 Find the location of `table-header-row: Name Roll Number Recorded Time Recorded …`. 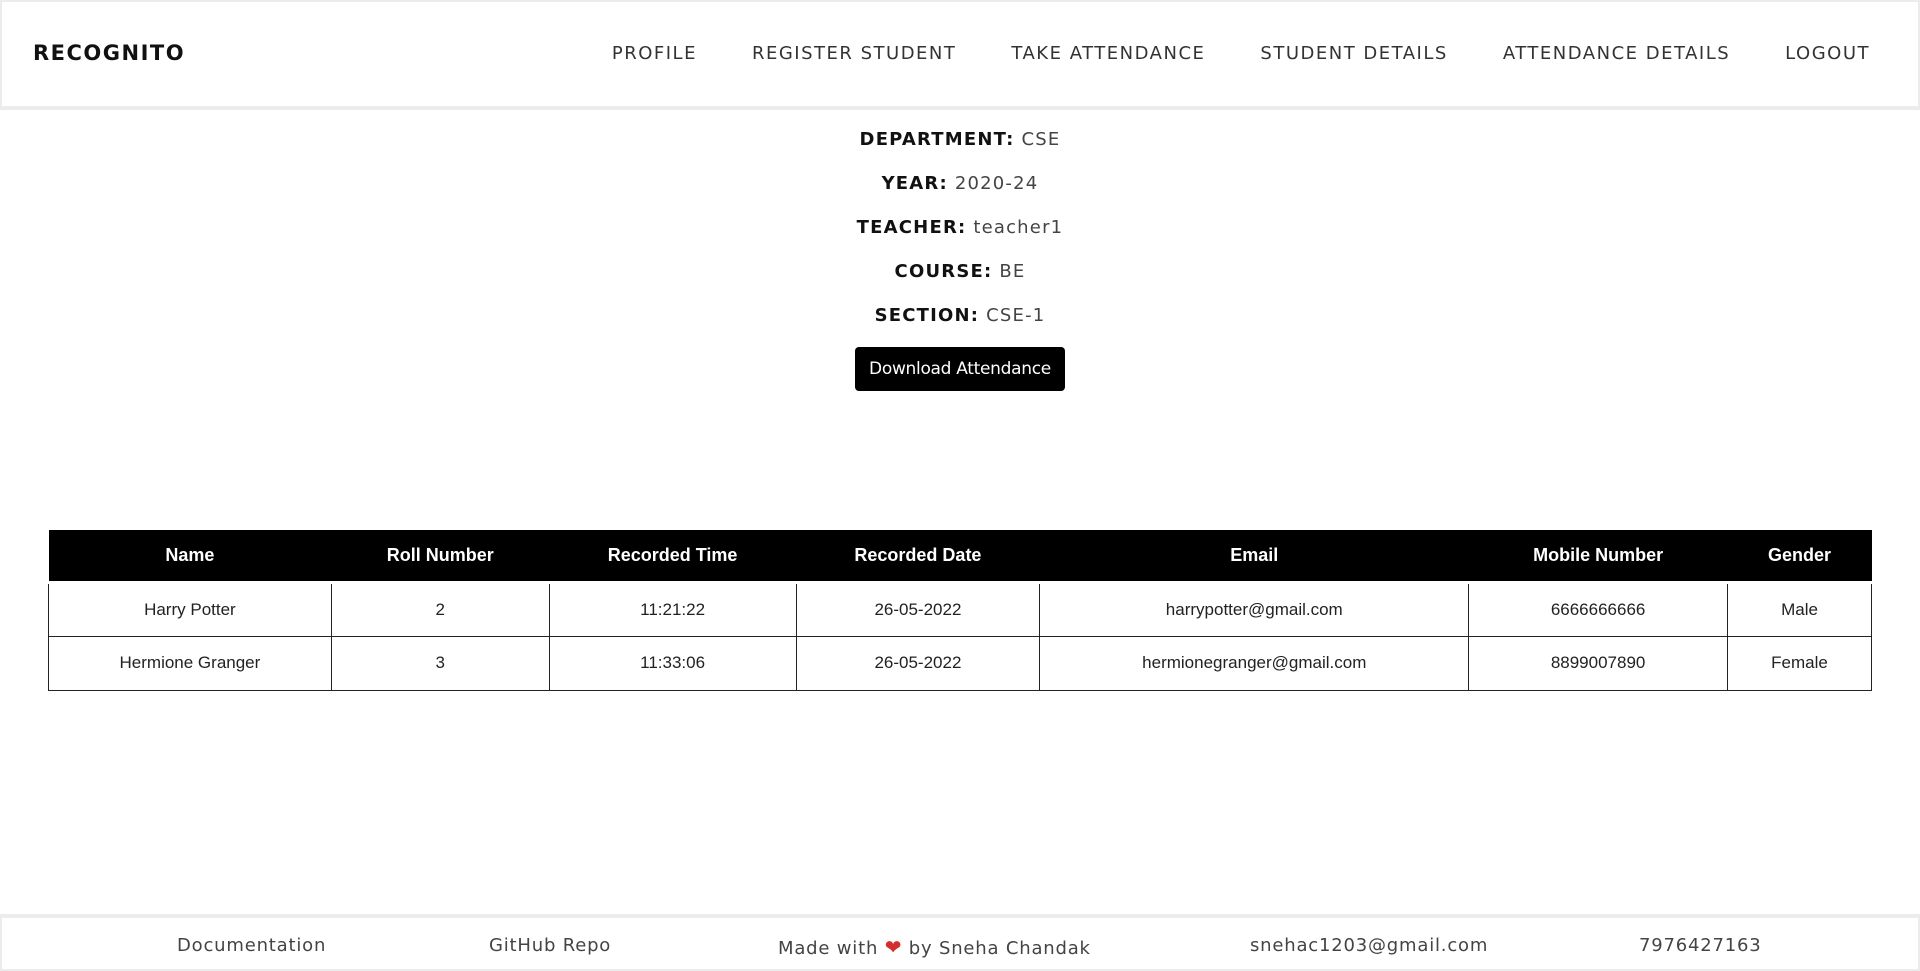

table-header-row: Name Roll Number Recorded Time Recorded … is located at coordinates (960, 556).